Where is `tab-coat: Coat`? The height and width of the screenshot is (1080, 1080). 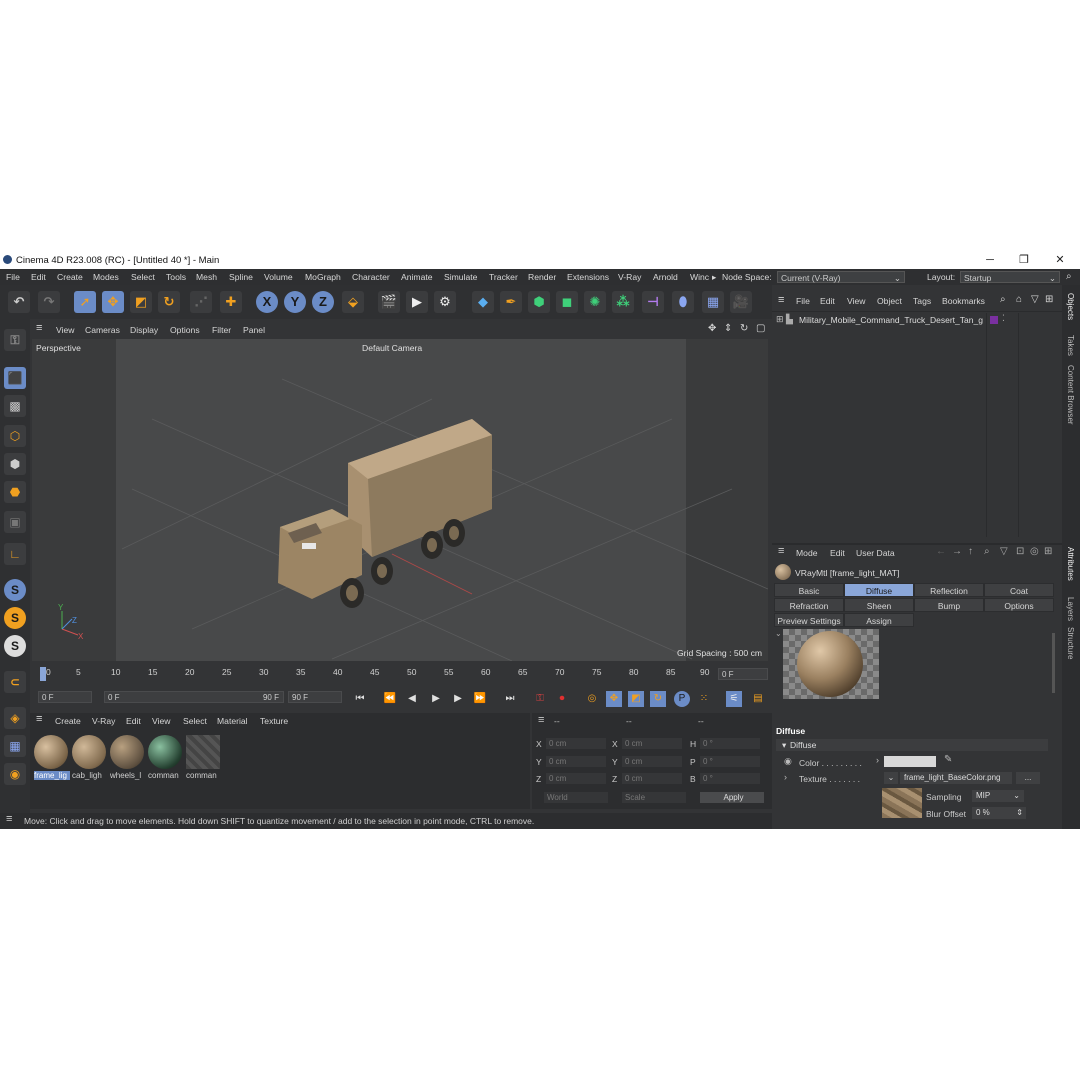 tab-coat: Coat is located at coordinates (1019, 590).